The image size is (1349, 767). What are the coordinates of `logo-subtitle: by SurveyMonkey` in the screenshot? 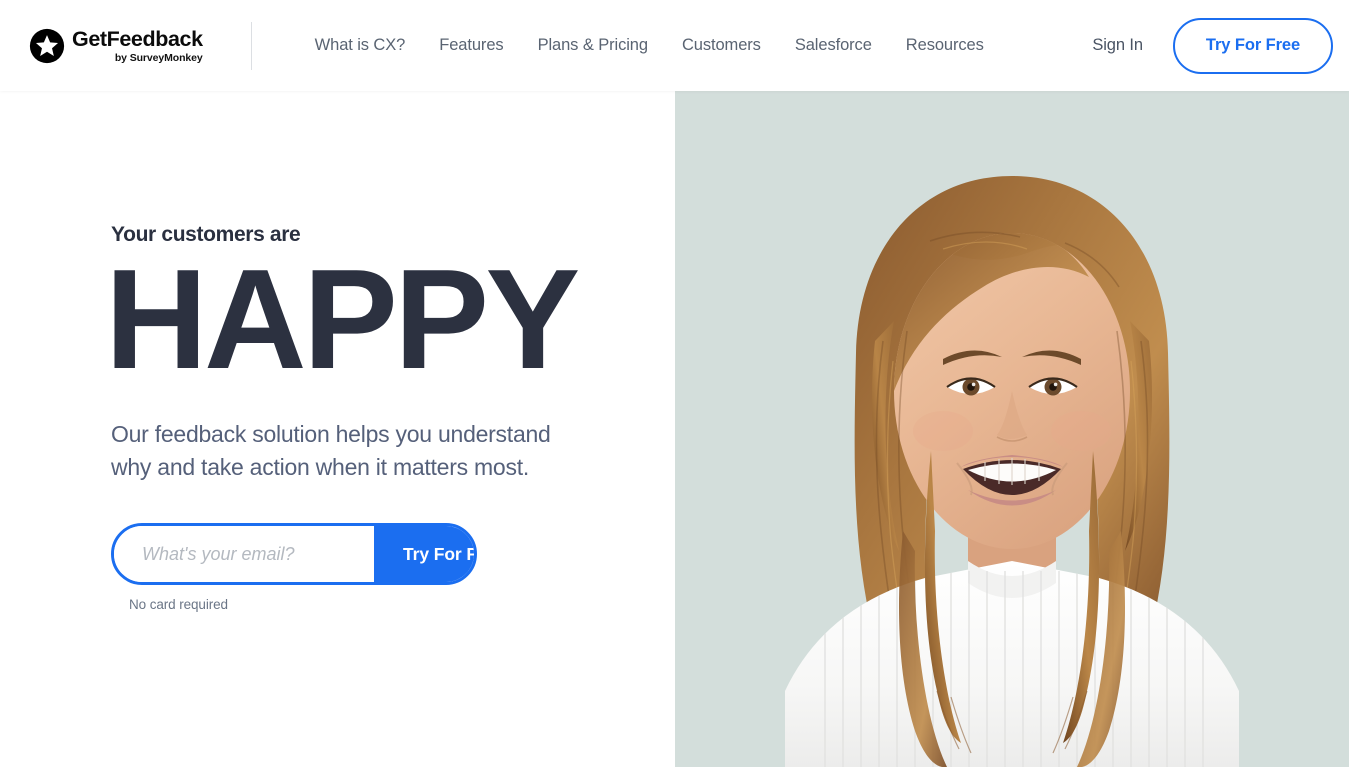 It's located at (158, 57).